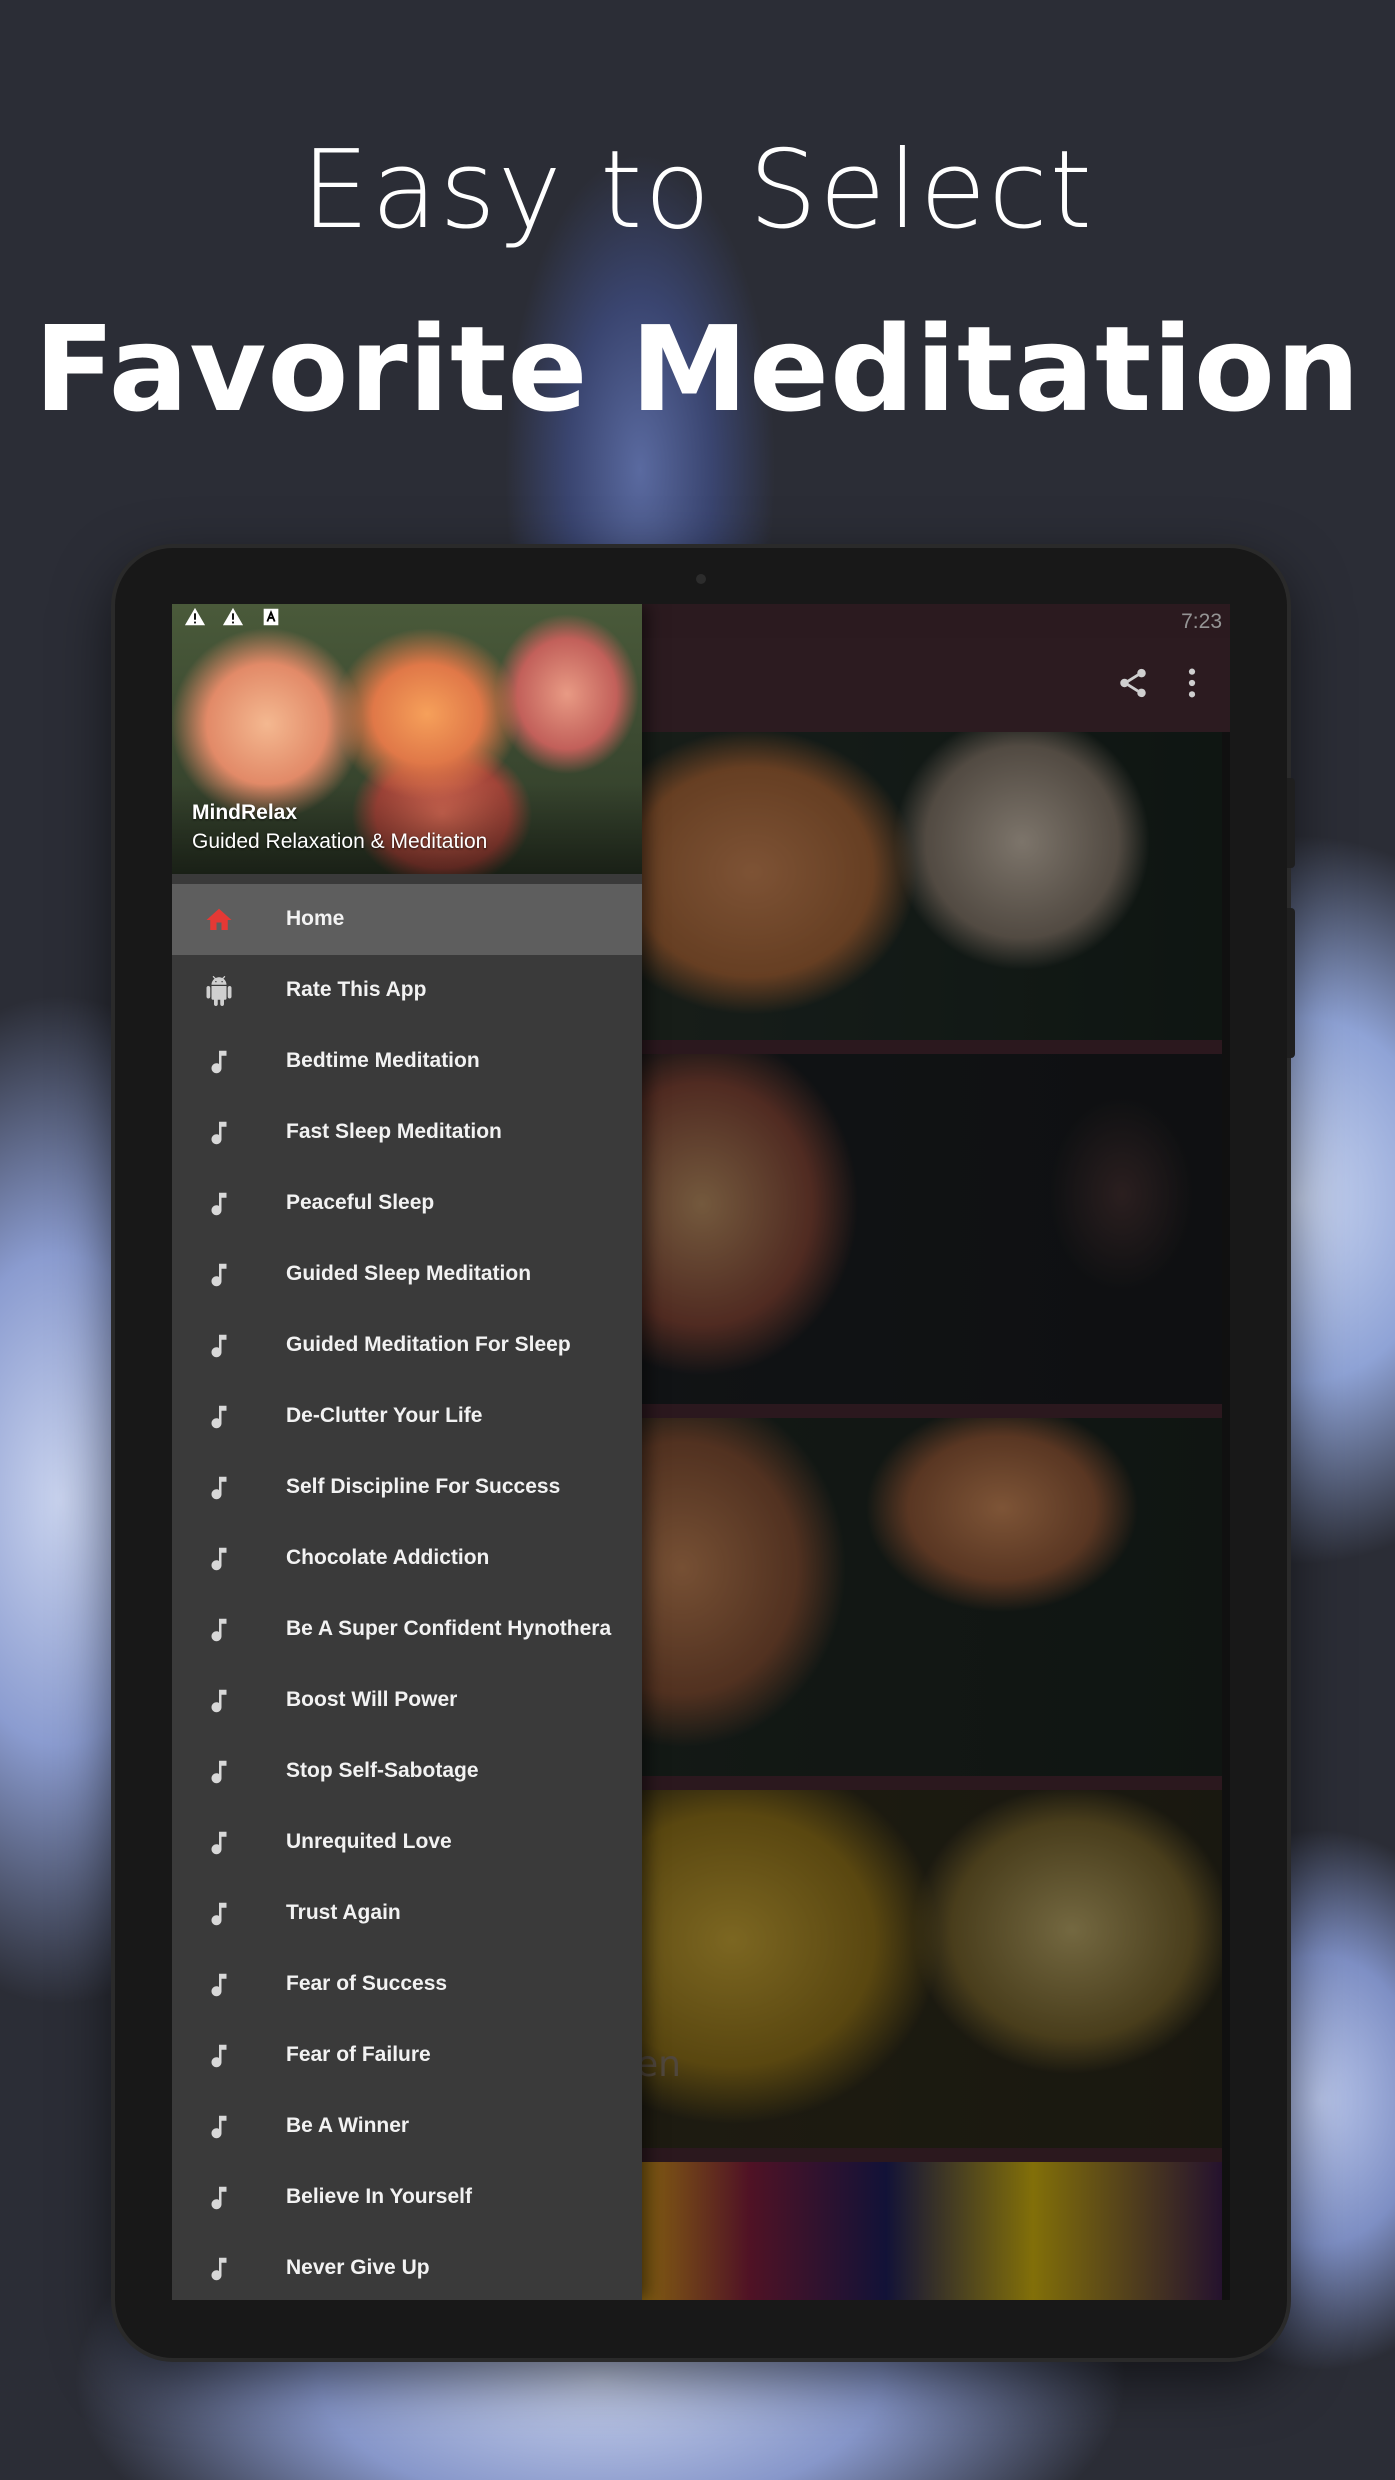 This screenshot has height=2480, width=1395. Describe the element at coordinates (701, 579) in the screenshot. I see `front-camera` at that location.